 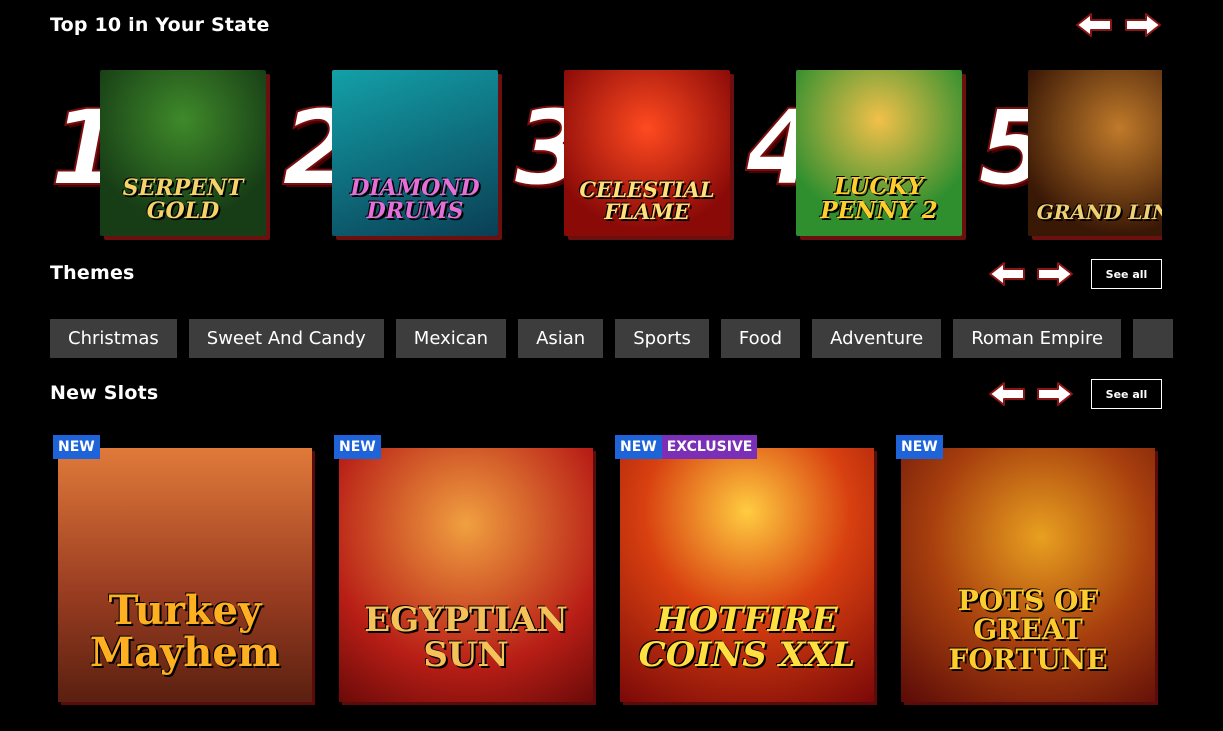 I want to click on game-title: DIAMOND DRUMS, so click(x=415, y=199).